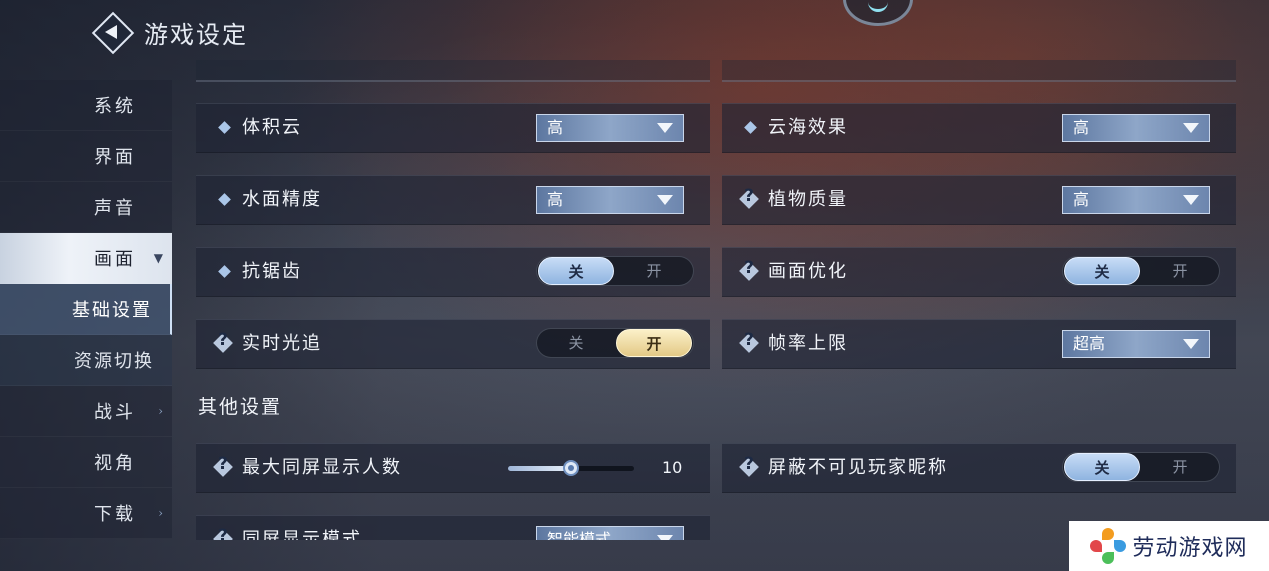  I want to click on dropdown-value: 智能模式, so click(579, 535).